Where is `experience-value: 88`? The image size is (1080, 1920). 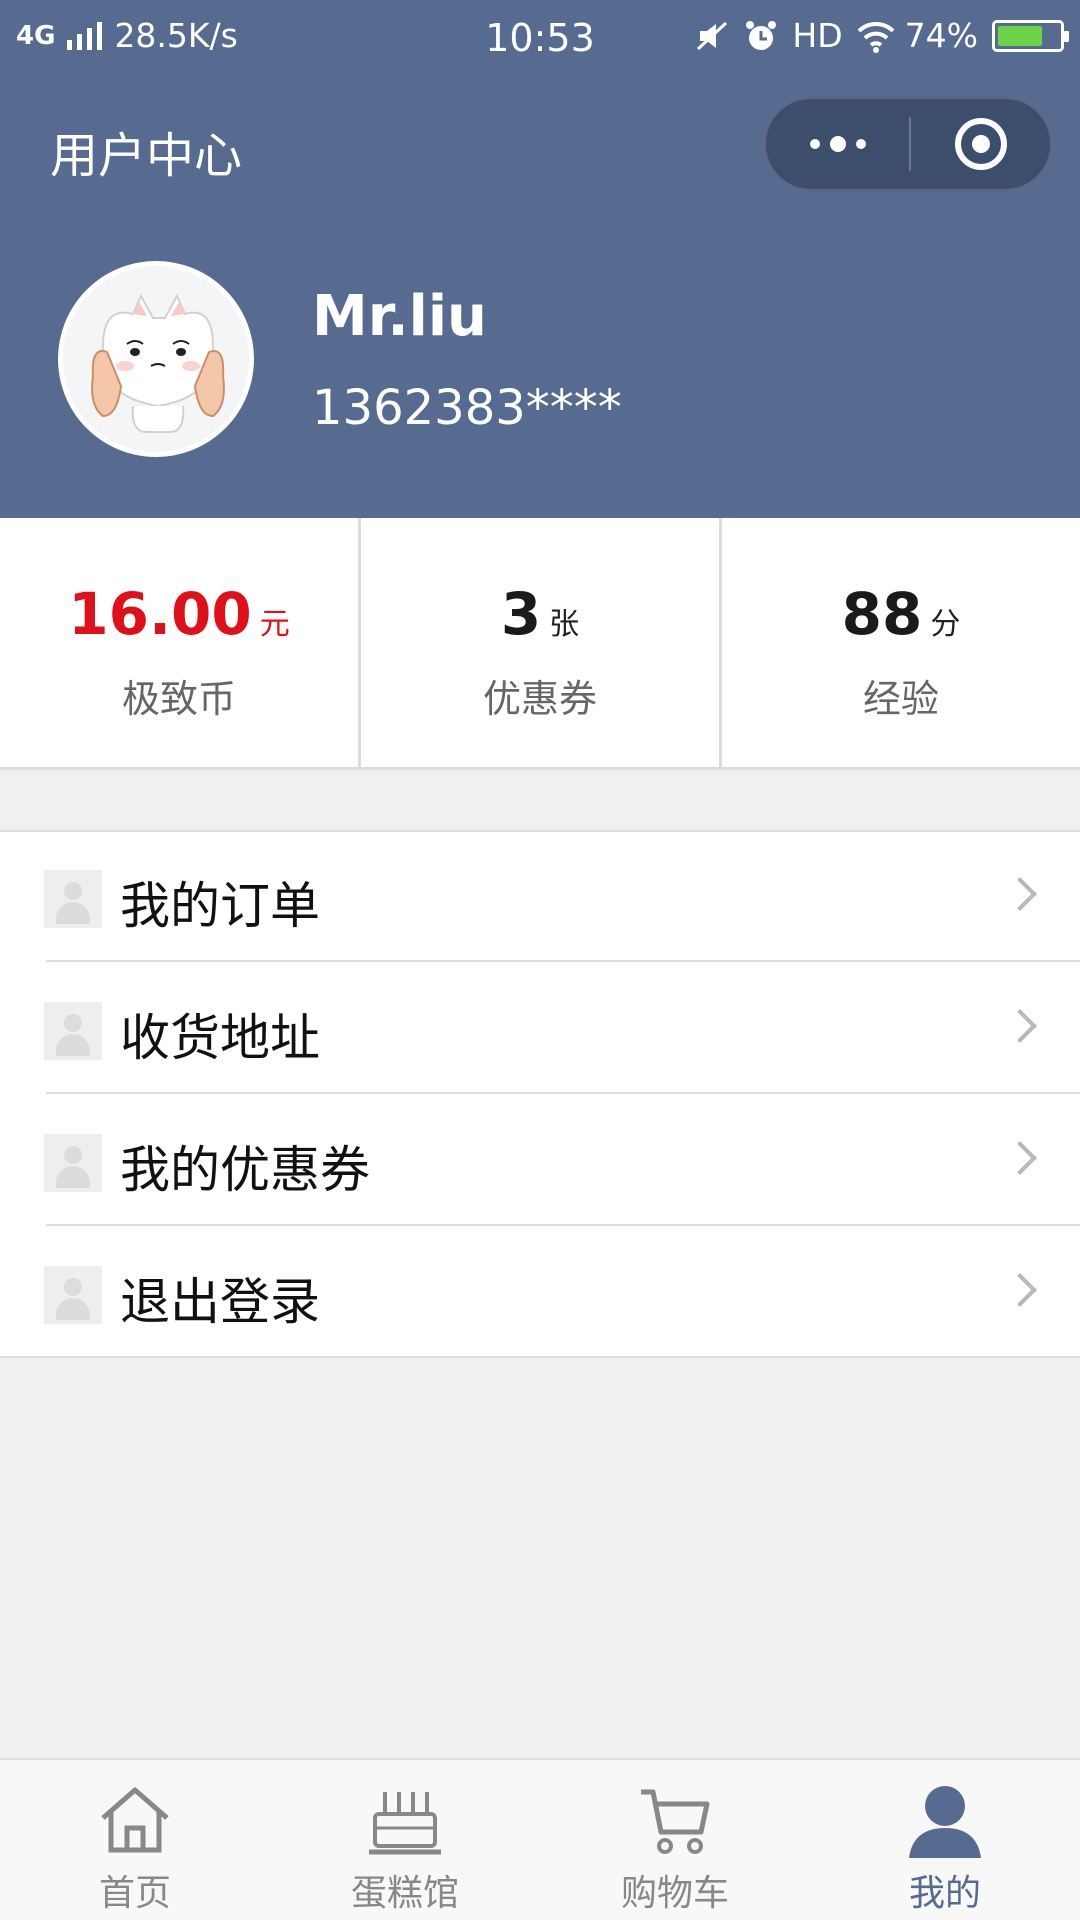 experience-value: 88 is located at coordinates (882, 614).